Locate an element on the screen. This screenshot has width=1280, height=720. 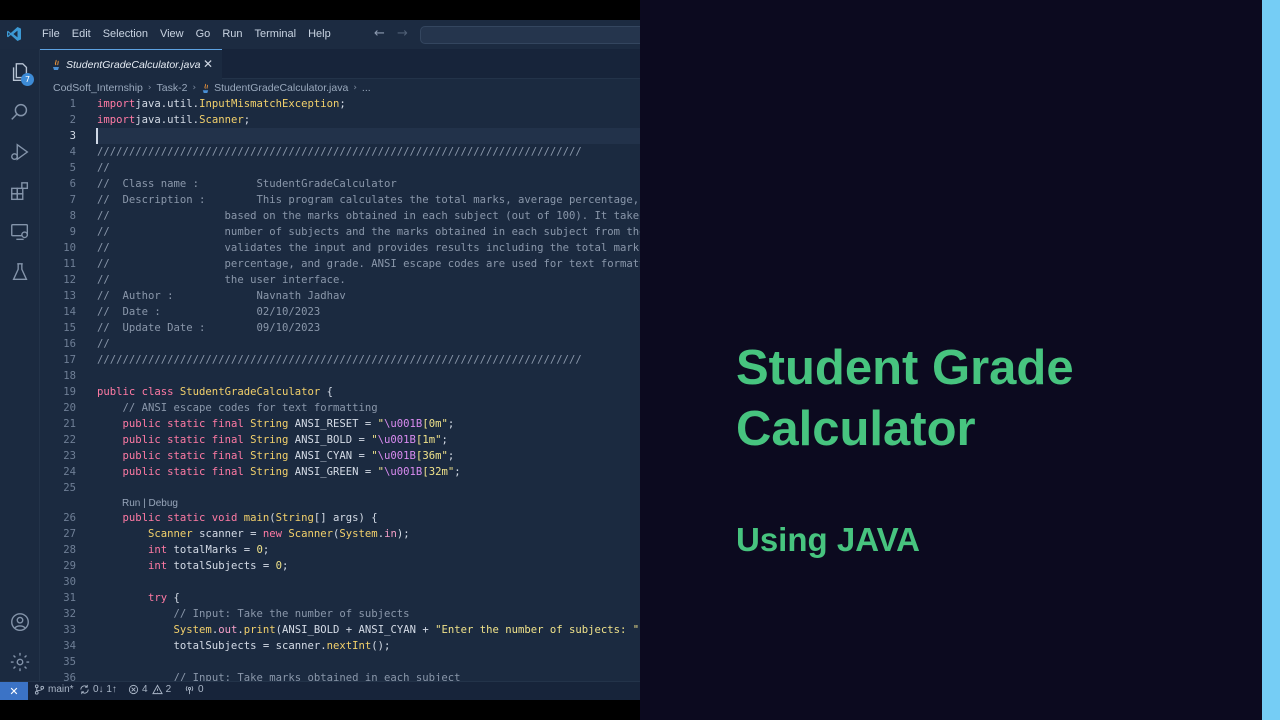
breadcrumb-item: Task-2 is located at coordinates (172, 88).